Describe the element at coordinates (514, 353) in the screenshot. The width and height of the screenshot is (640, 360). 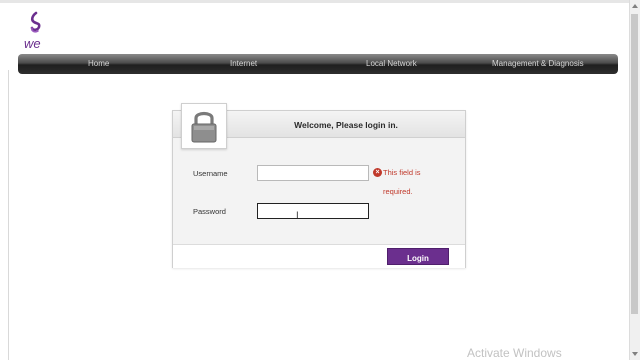
I see `activate-windows-watermark: Activate Windows` at that location.